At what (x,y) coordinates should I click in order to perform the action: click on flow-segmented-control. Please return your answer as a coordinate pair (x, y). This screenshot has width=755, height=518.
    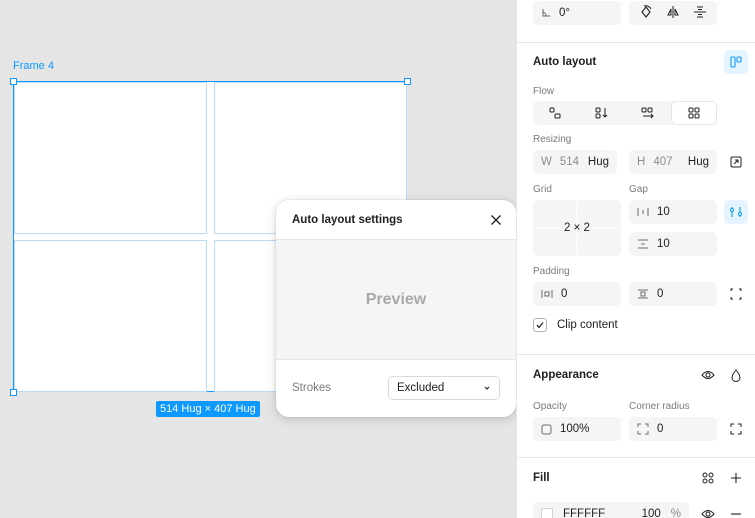
    Looking at the image, I should click on (625, 113).